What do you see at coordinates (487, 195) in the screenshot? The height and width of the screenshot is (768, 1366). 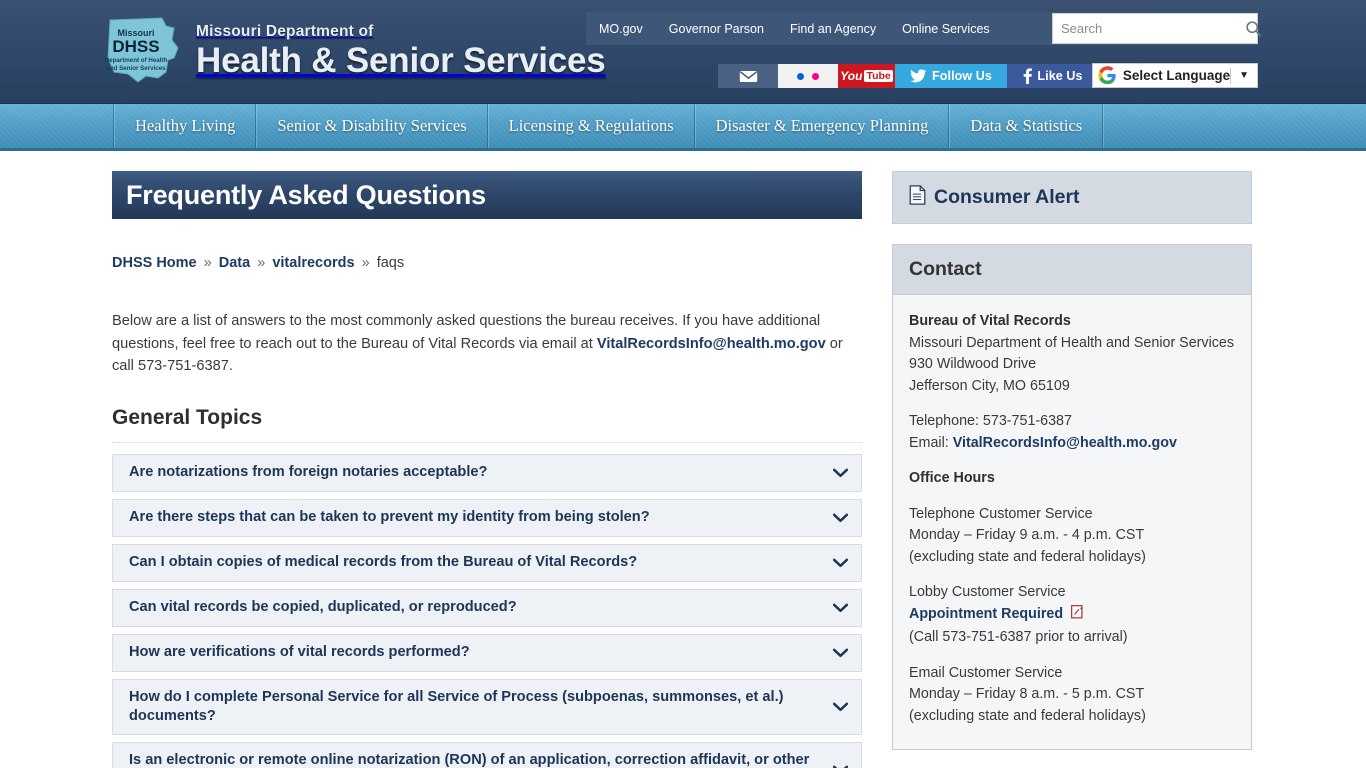 I see `page-title-bar: Frequently Asked Questions` at bounding box center [487, 195].